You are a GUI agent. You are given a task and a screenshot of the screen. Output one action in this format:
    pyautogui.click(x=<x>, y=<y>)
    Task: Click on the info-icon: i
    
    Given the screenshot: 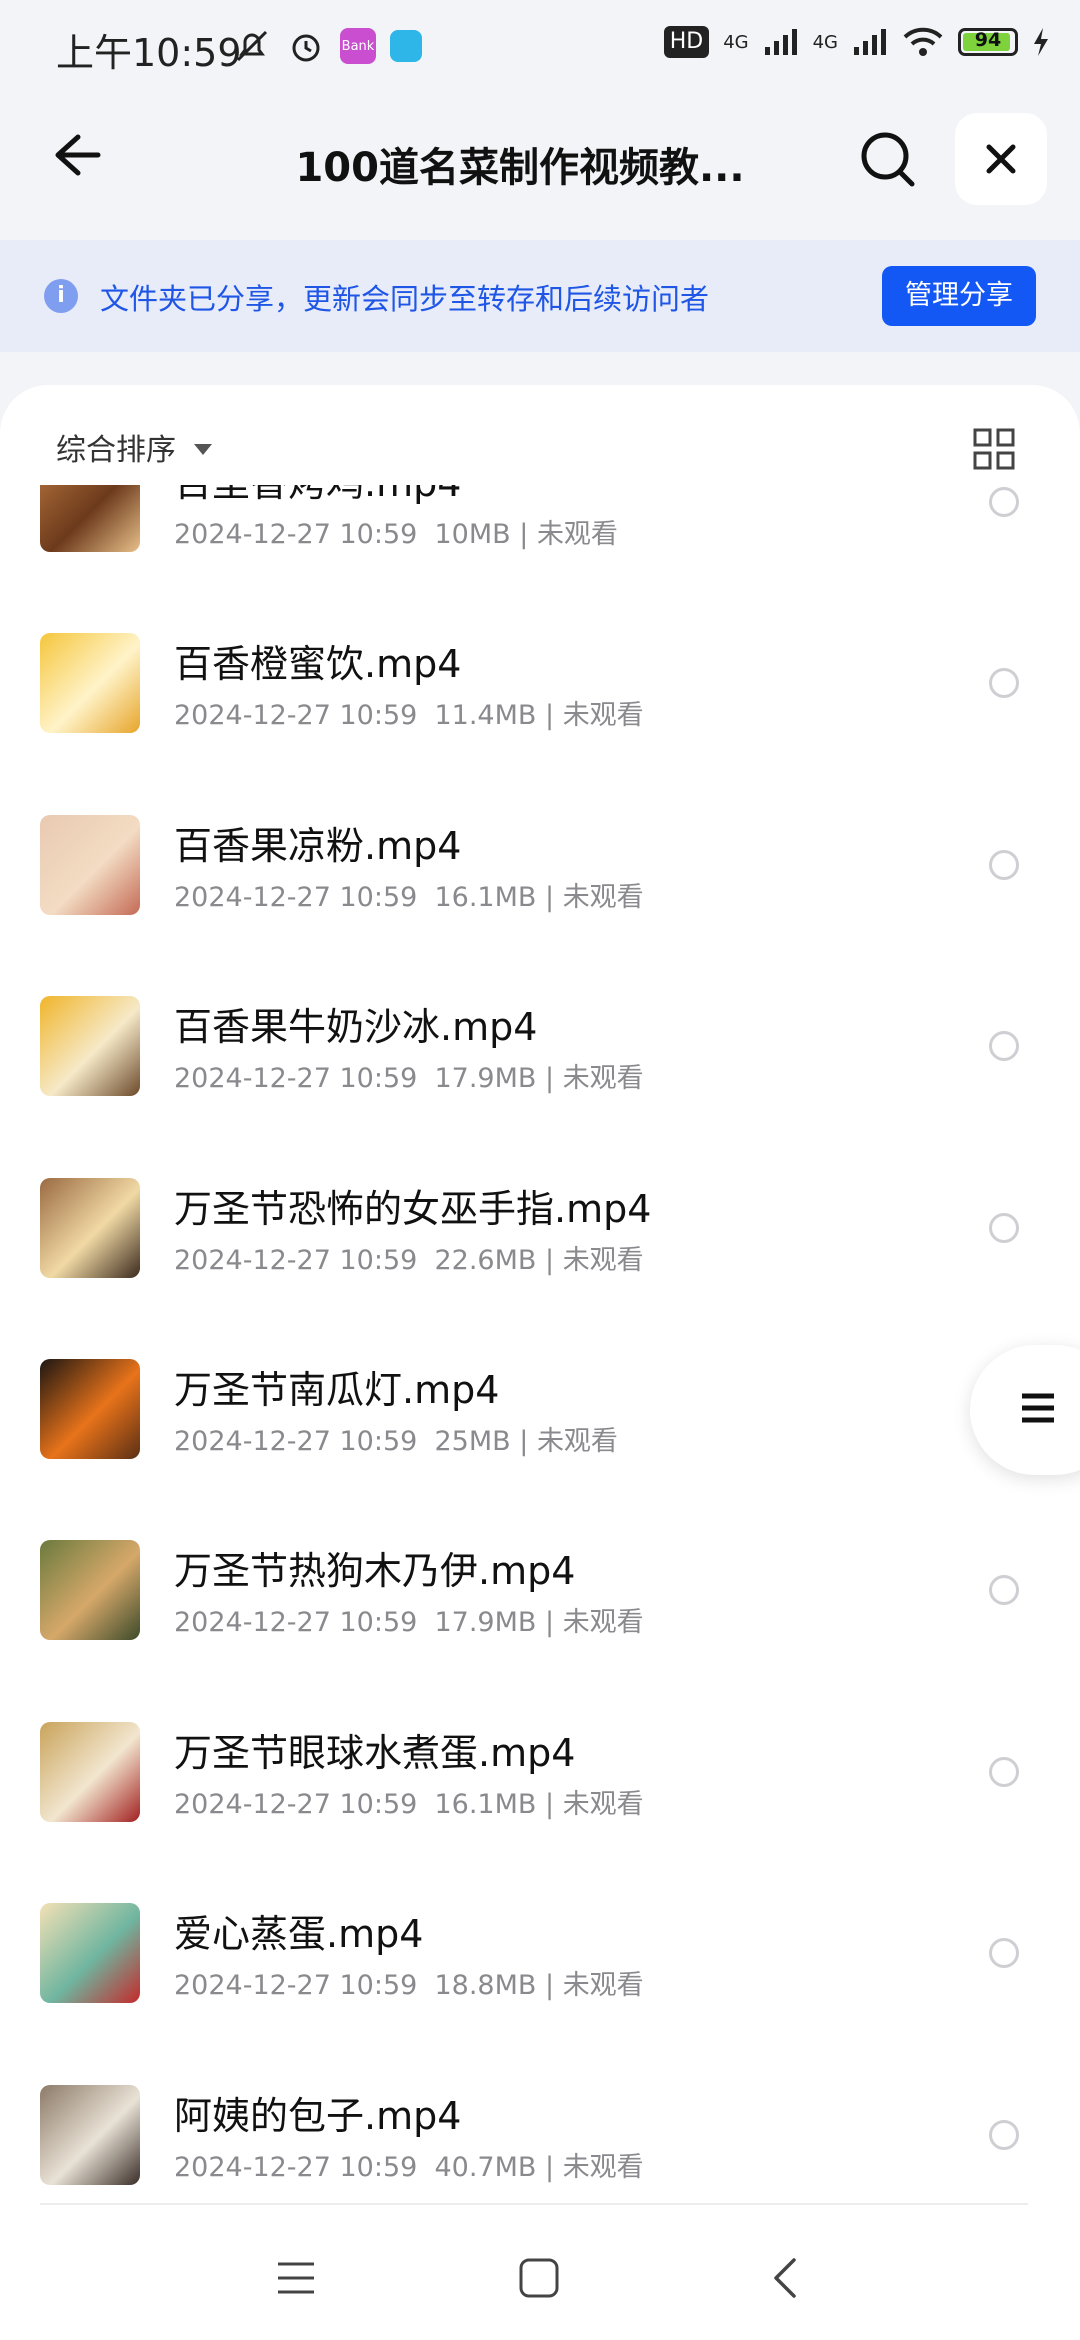 What is the action you would take?
    pyautogui.click(x=61, y=296)
    